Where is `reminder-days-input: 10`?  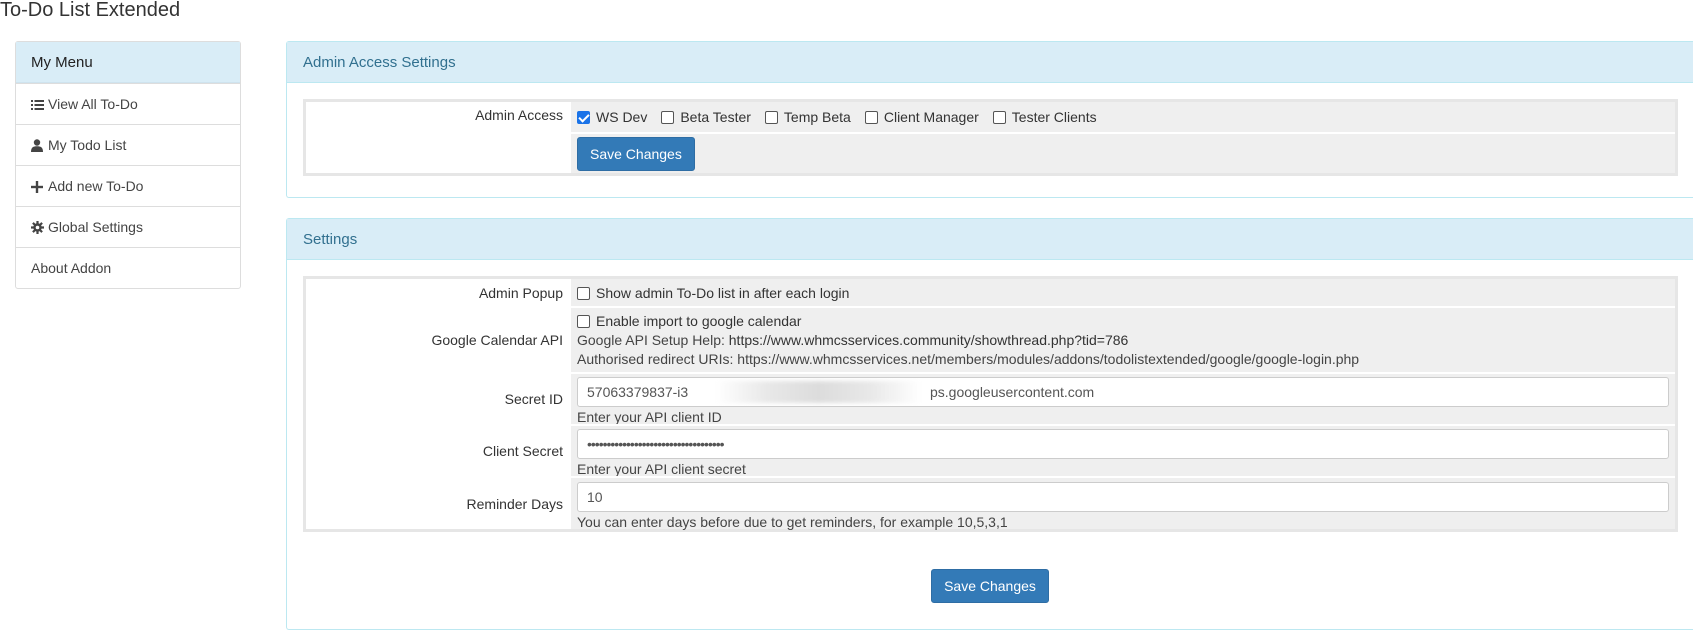 reminder-days-input: 10 is located at coordinates (1123, 497).